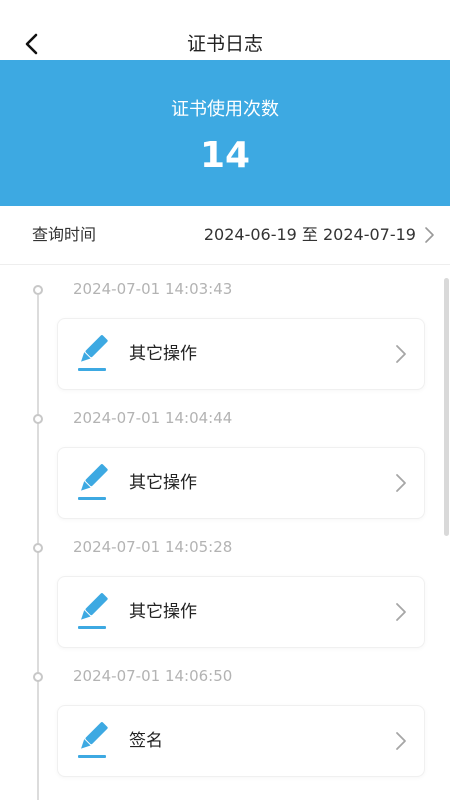 The width and height of the screenshot is (450, 800). What do you see at coordinates (153, 676) in the screenshot?
I see `log-timestamp: 2024-07-01 14:06:50` at bounding box center [153, 676].